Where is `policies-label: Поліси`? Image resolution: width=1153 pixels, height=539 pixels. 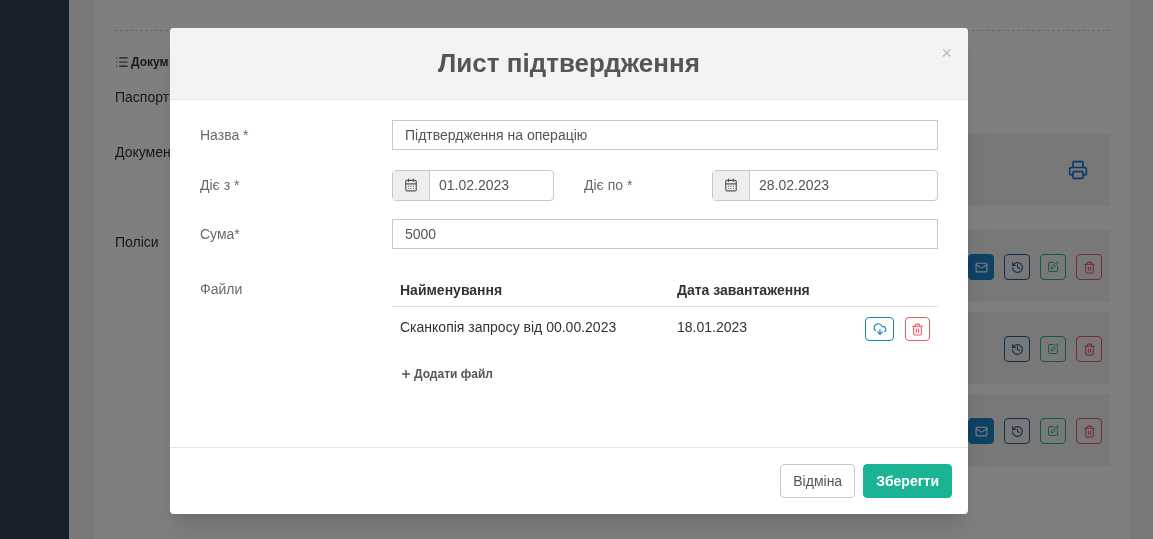 policies-label: Поліси is located at coordinates (137, 242).